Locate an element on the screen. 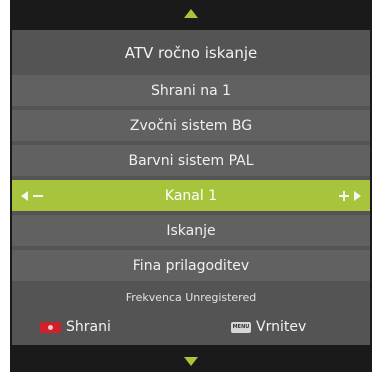  decrease-control is located at coordinates (32, 195).